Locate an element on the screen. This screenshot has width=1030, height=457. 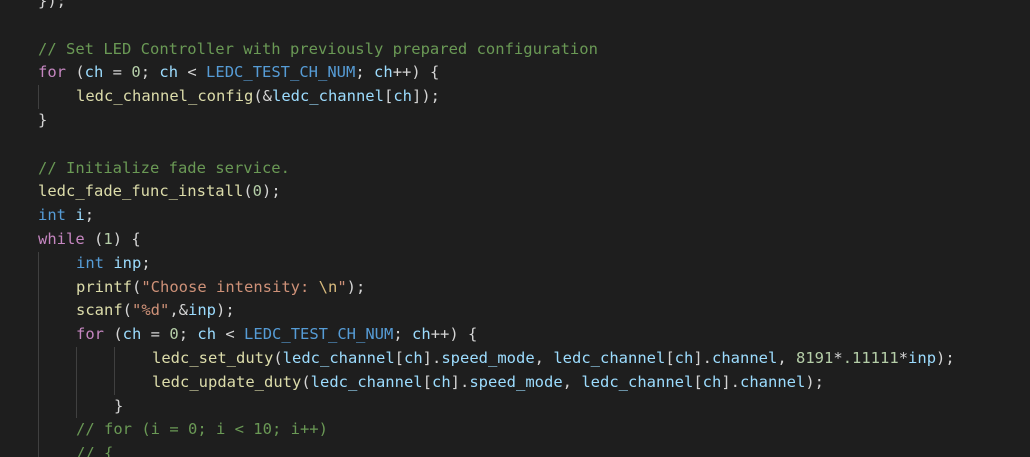
code-token: " is located at coordinates (342, 286).